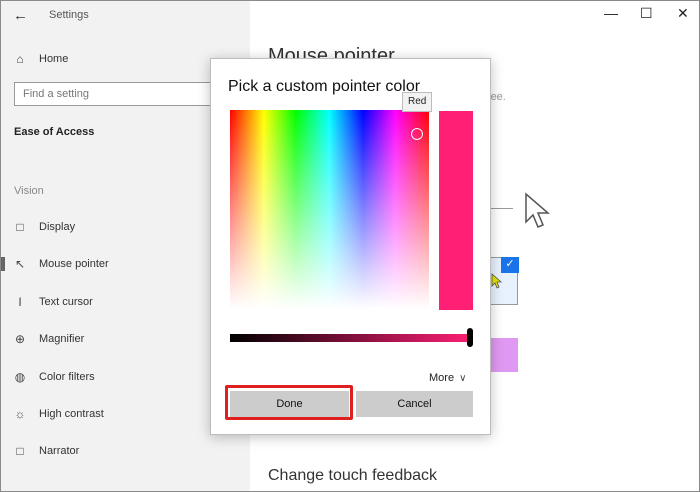 This screenshot has width=700, height=492. Describe the element at coordinates (20, 59) in the screenshot. I see `home-icon: ⌂` at that location.